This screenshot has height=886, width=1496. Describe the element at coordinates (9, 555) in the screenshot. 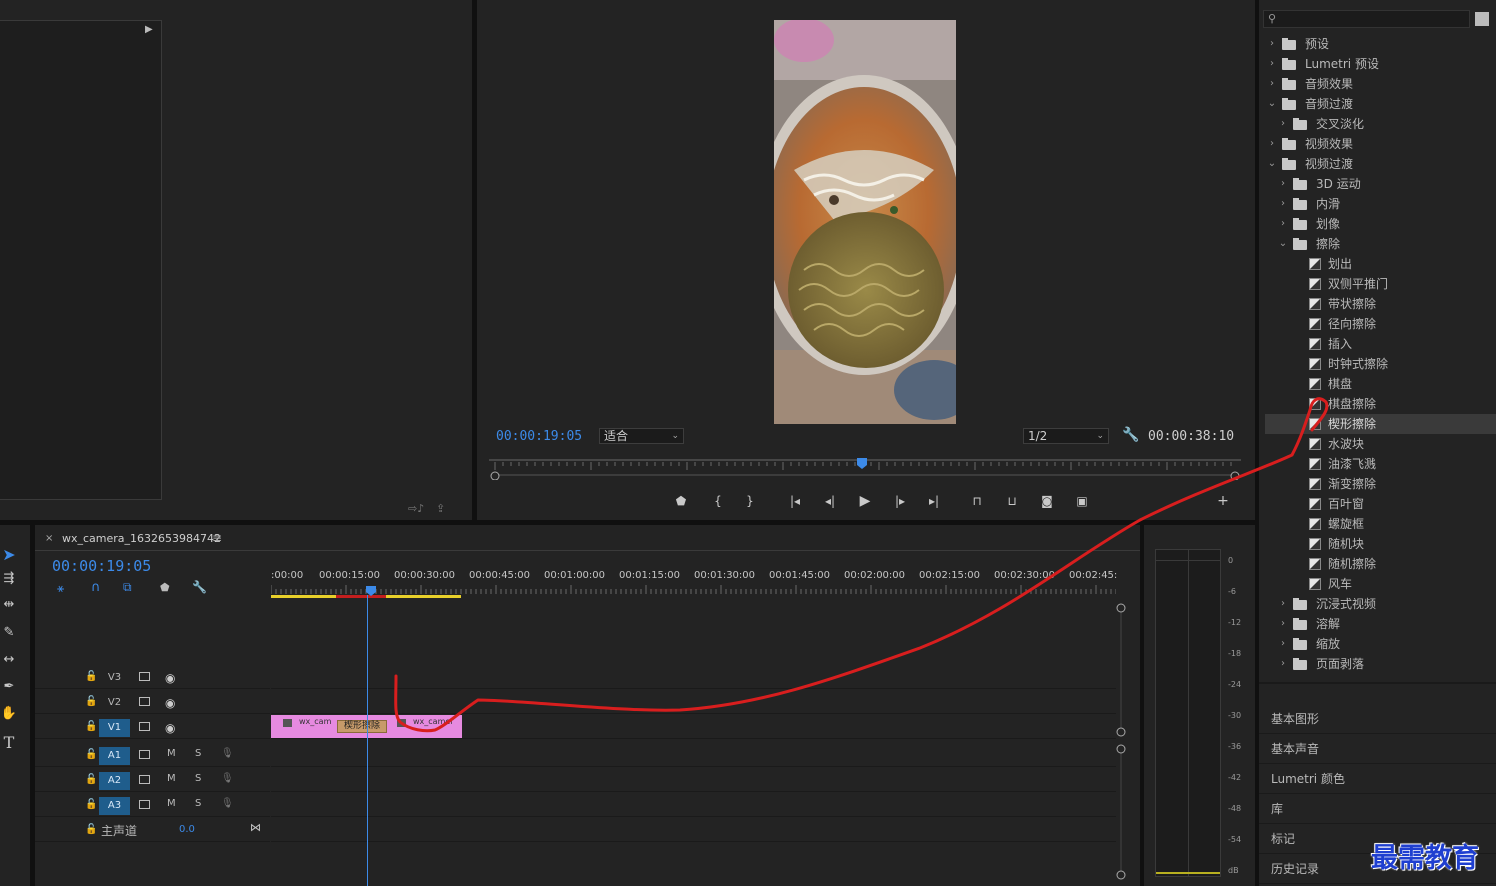

I see `selection-tool-icon: ➤` at that location.